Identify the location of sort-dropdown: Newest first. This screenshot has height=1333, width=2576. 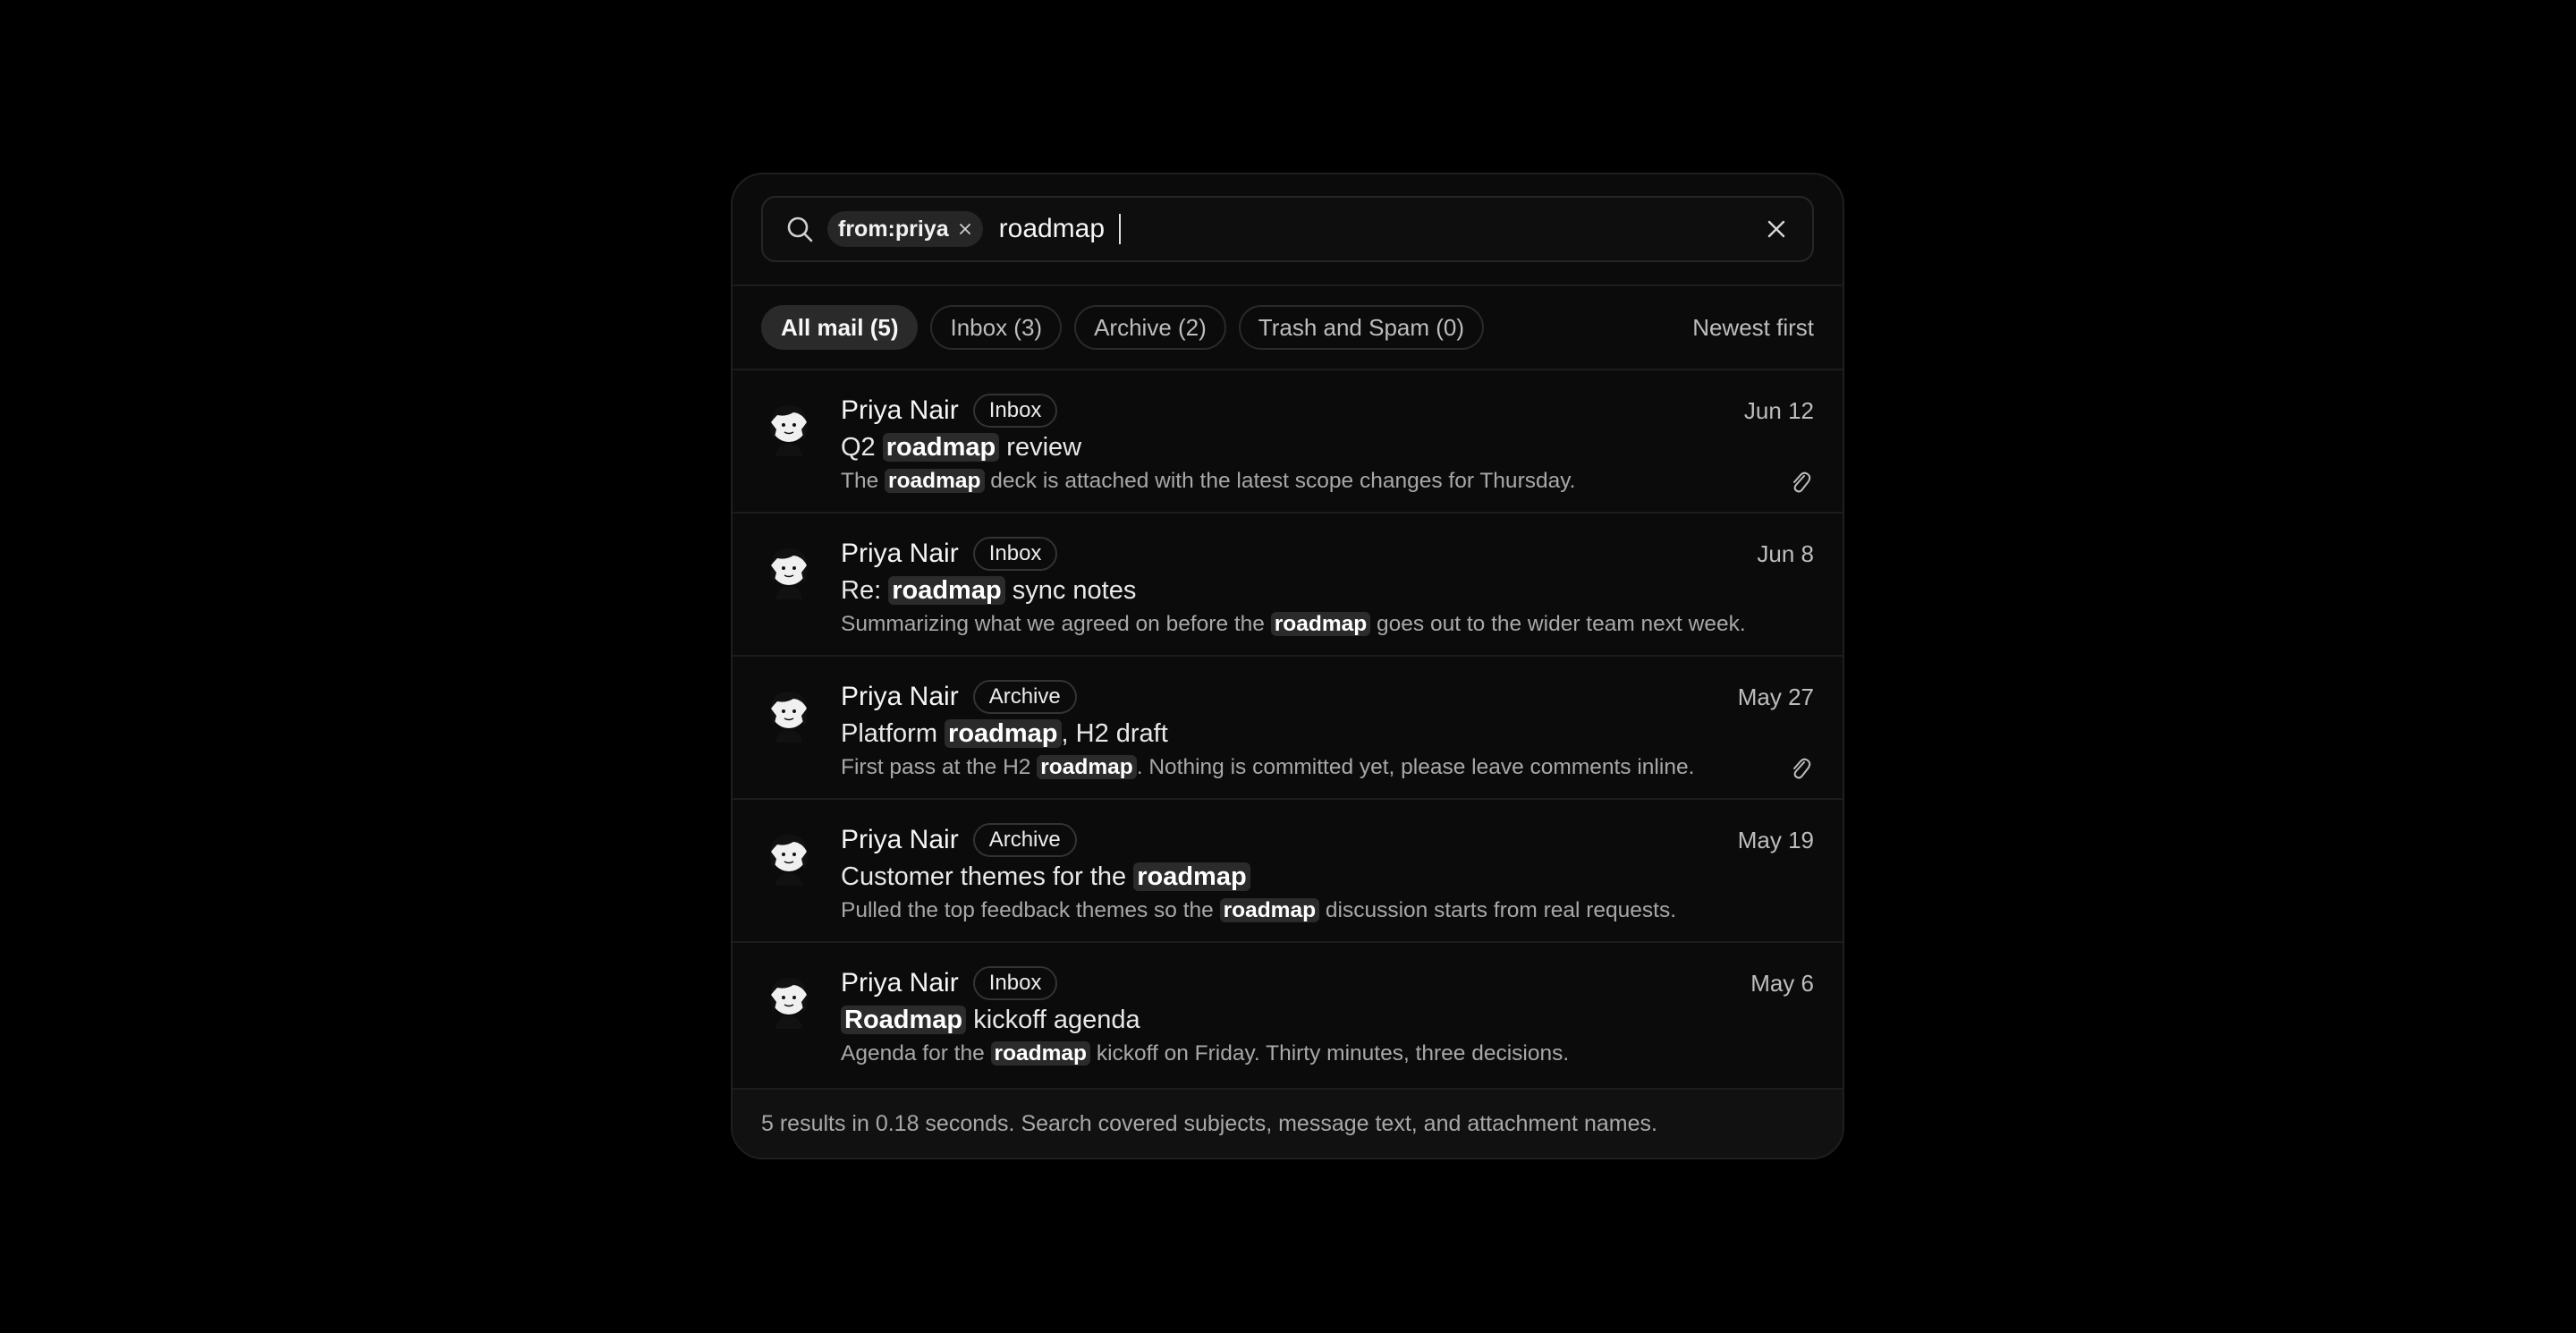
(1753, 328).